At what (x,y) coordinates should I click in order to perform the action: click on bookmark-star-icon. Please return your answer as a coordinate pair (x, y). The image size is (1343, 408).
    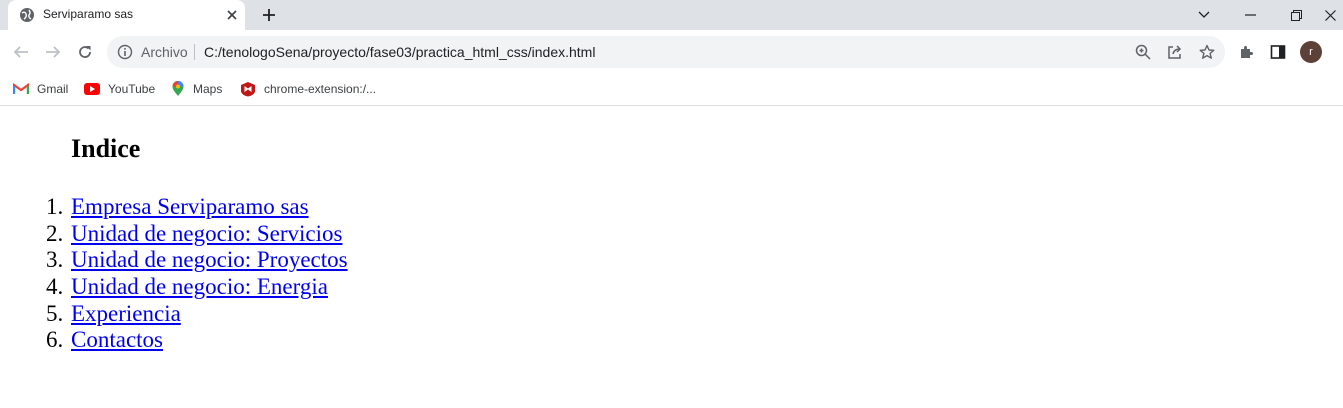
    Looking at the image, I should click on (1207, 52).